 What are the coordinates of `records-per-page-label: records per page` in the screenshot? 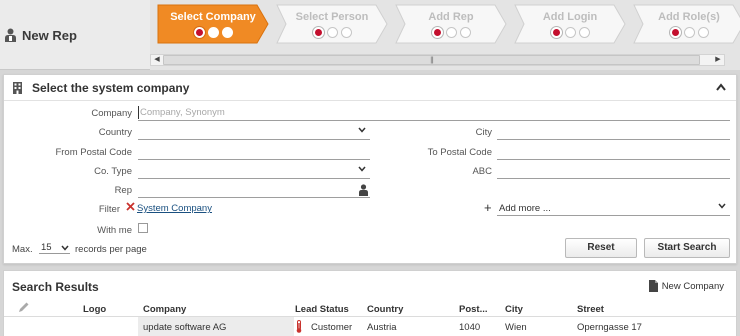 It's located at (111, 249).